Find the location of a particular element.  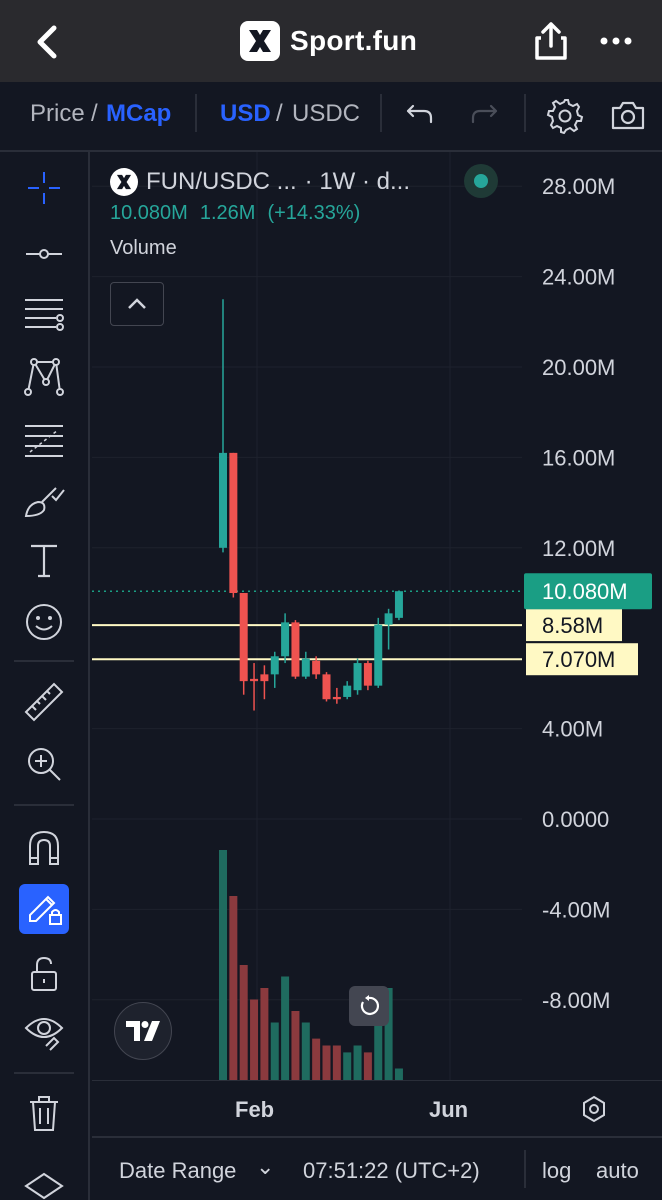

pattern-icon is located at coordinates (44, 376).